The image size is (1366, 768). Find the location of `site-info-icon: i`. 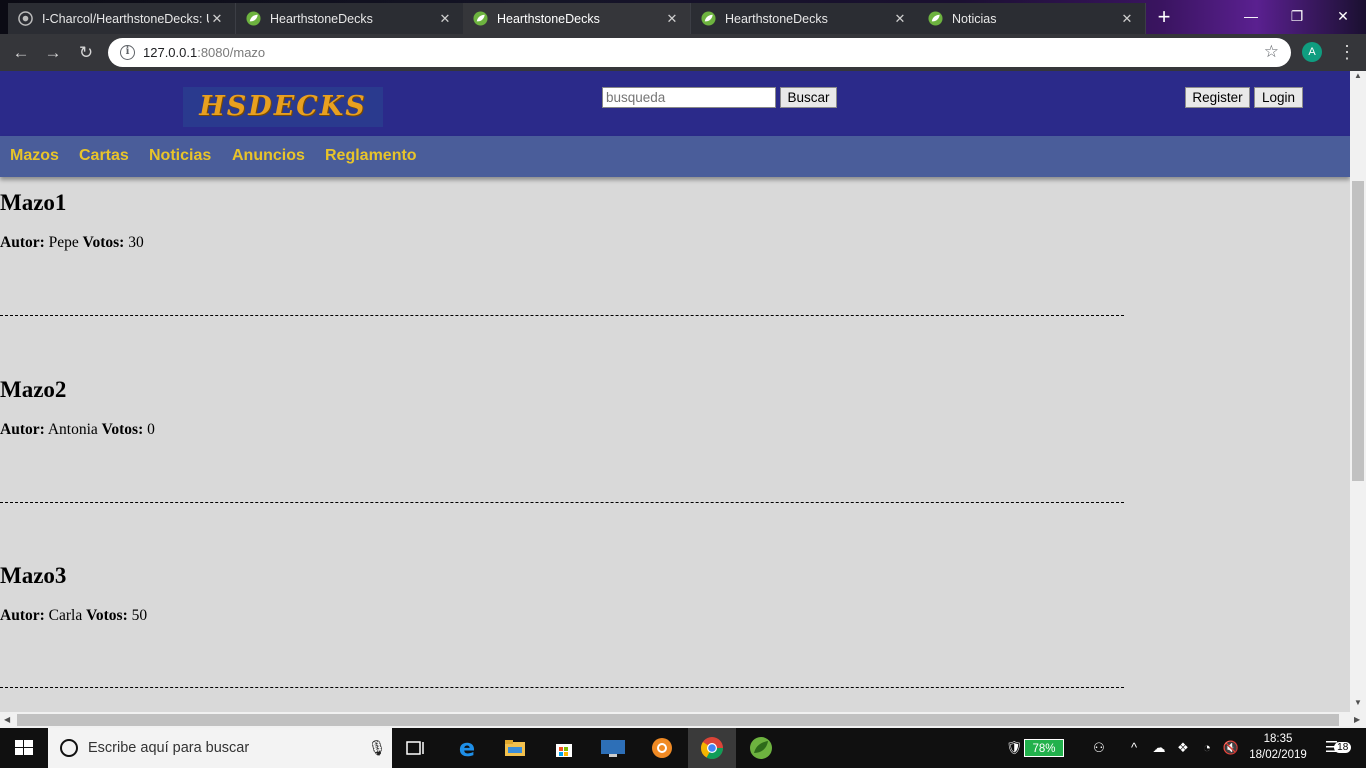

site-info-icon: i is located at coordinates (127, 52).